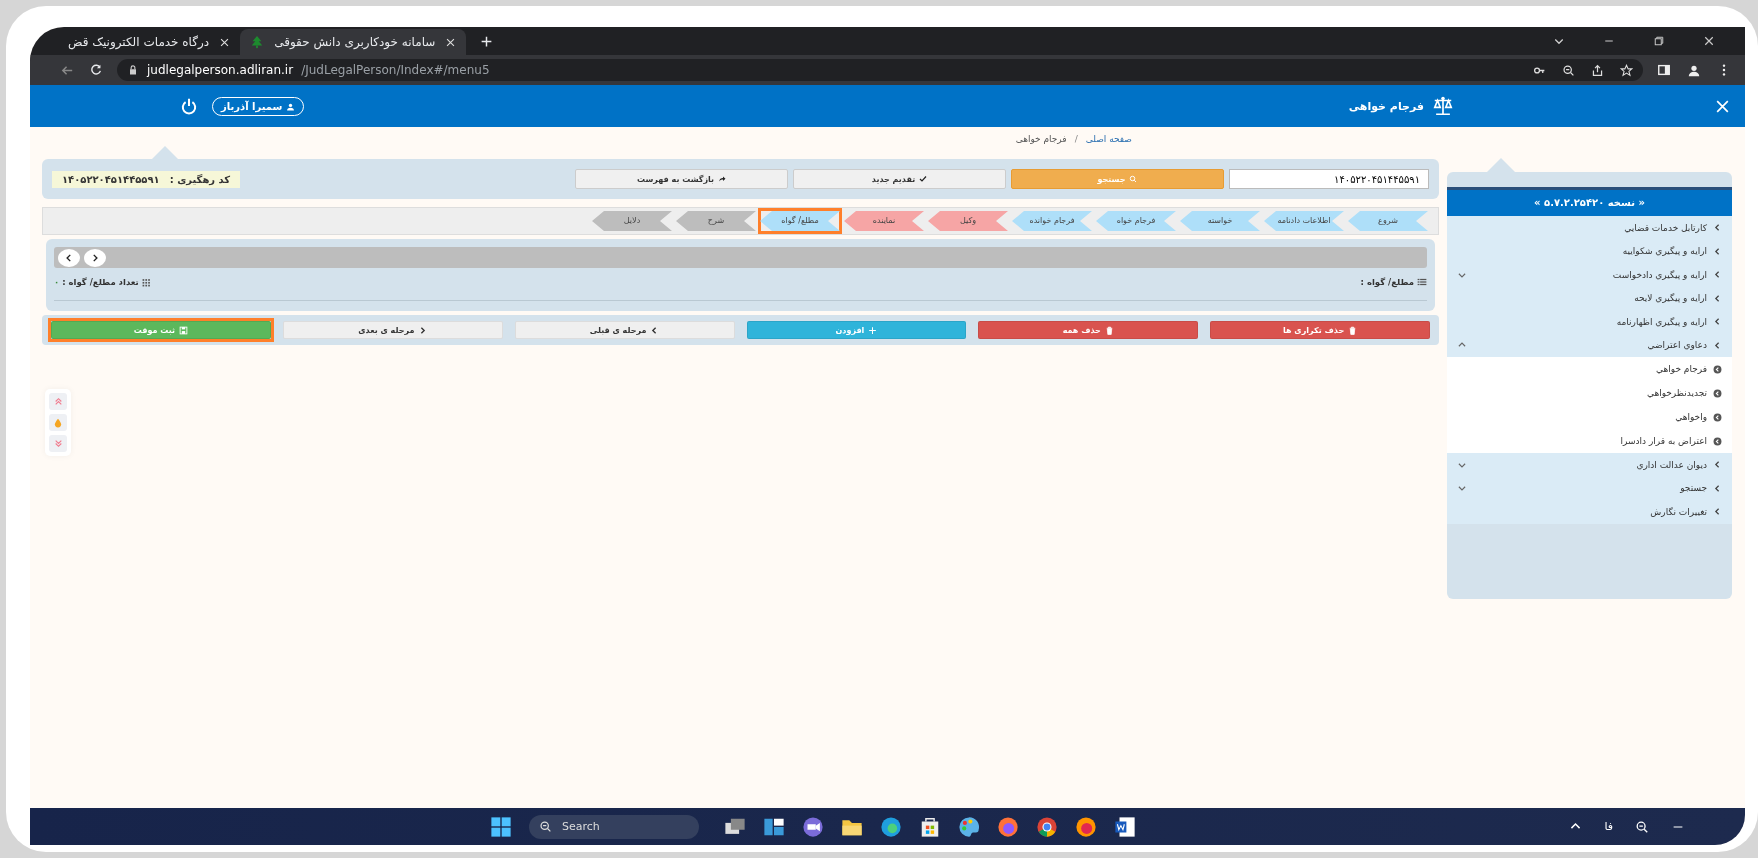  I want to click on save-icon, so click(184, 330).